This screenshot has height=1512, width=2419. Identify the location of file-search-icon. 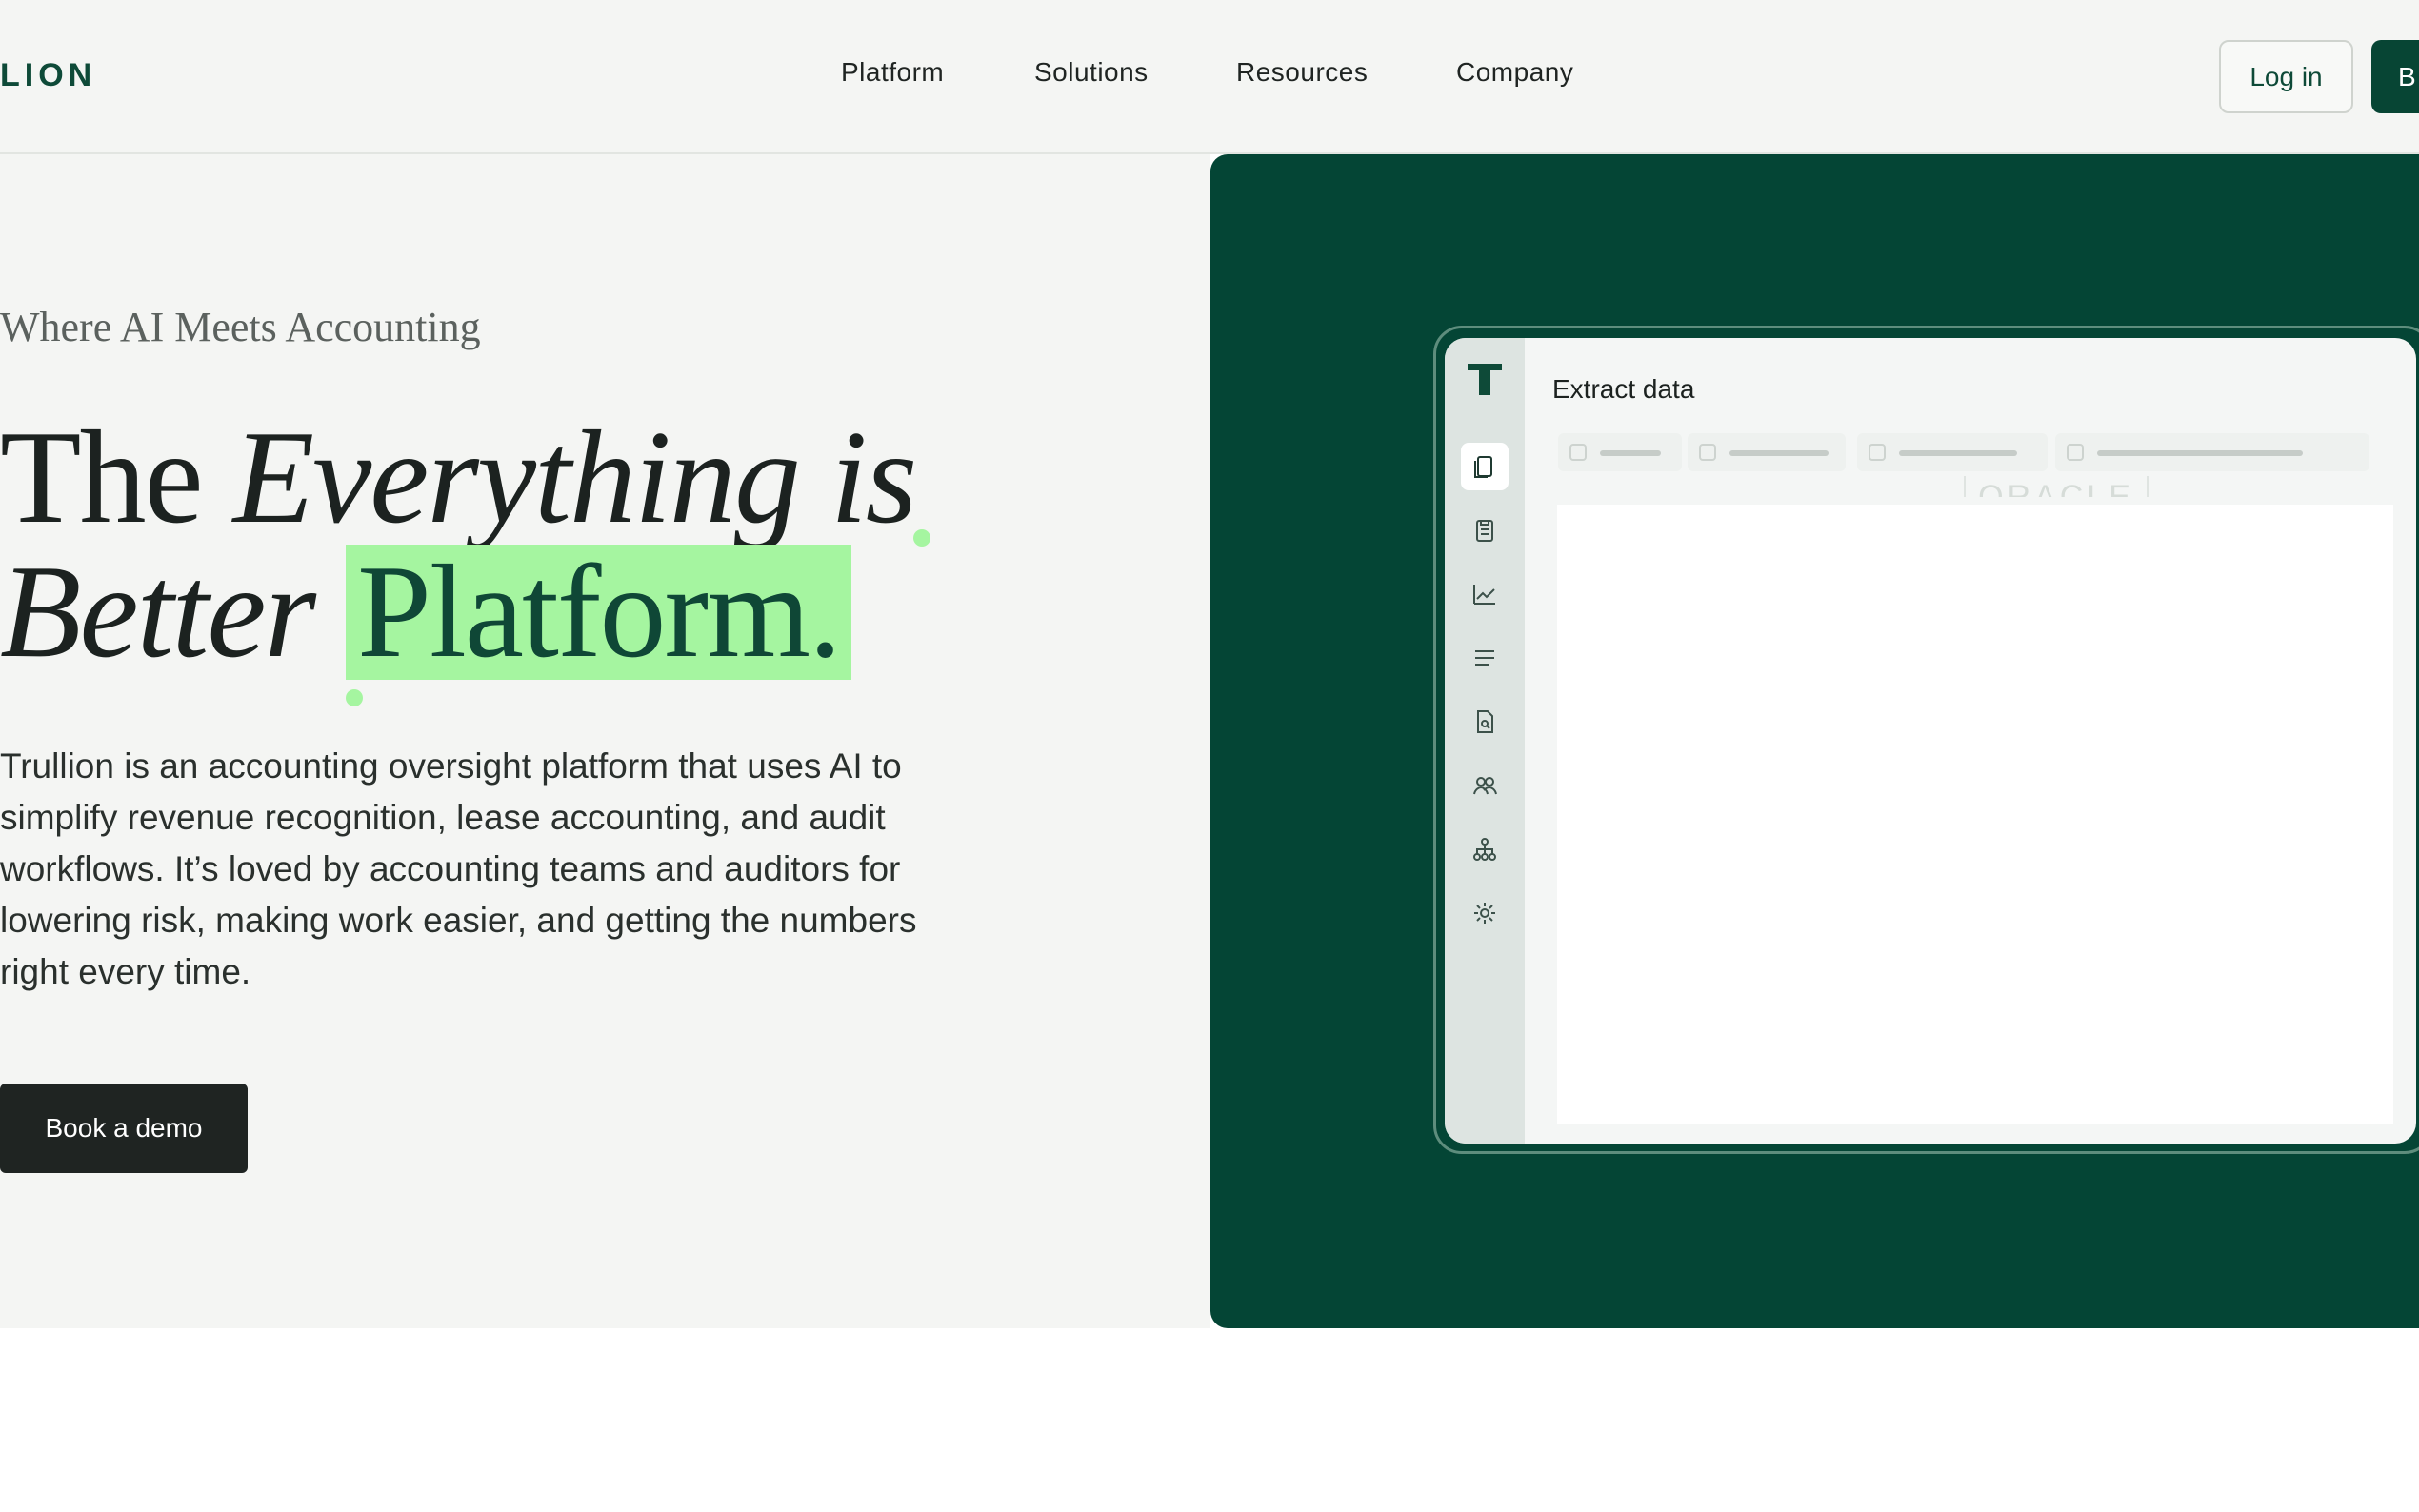
(1485, 722).